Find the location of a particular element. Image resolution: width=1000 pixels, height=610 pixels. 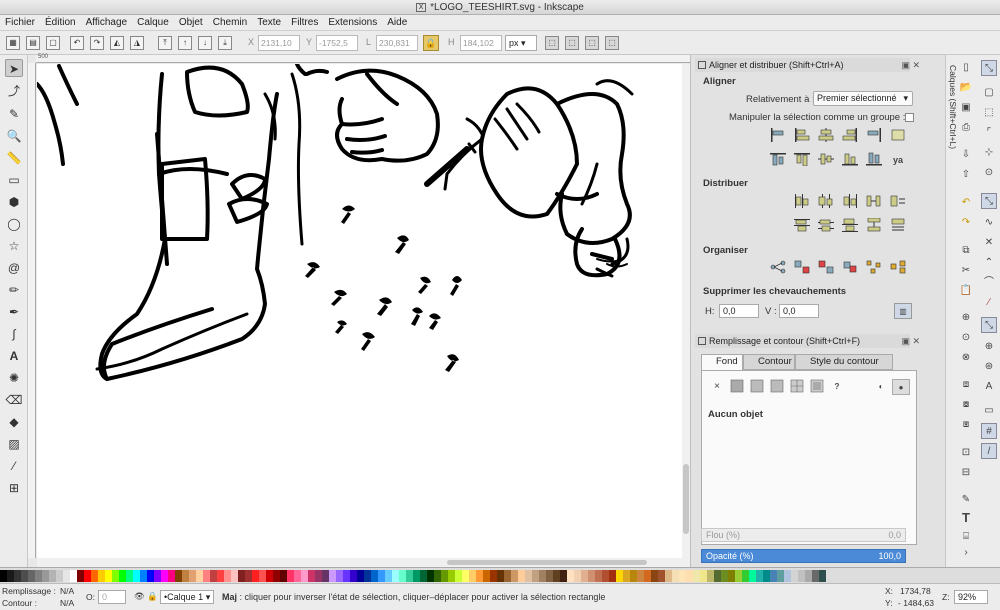

snap-intersection-icon: ✕ is located at coordinates (989, 243).